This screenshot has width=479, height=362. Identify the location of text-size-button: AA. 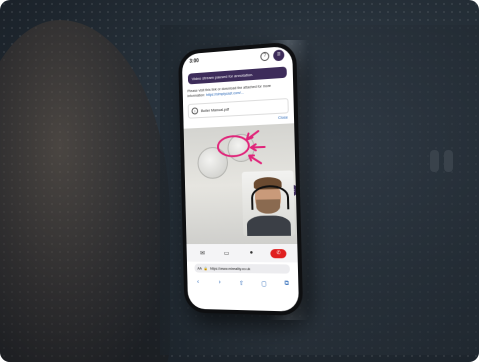
(199, 268).